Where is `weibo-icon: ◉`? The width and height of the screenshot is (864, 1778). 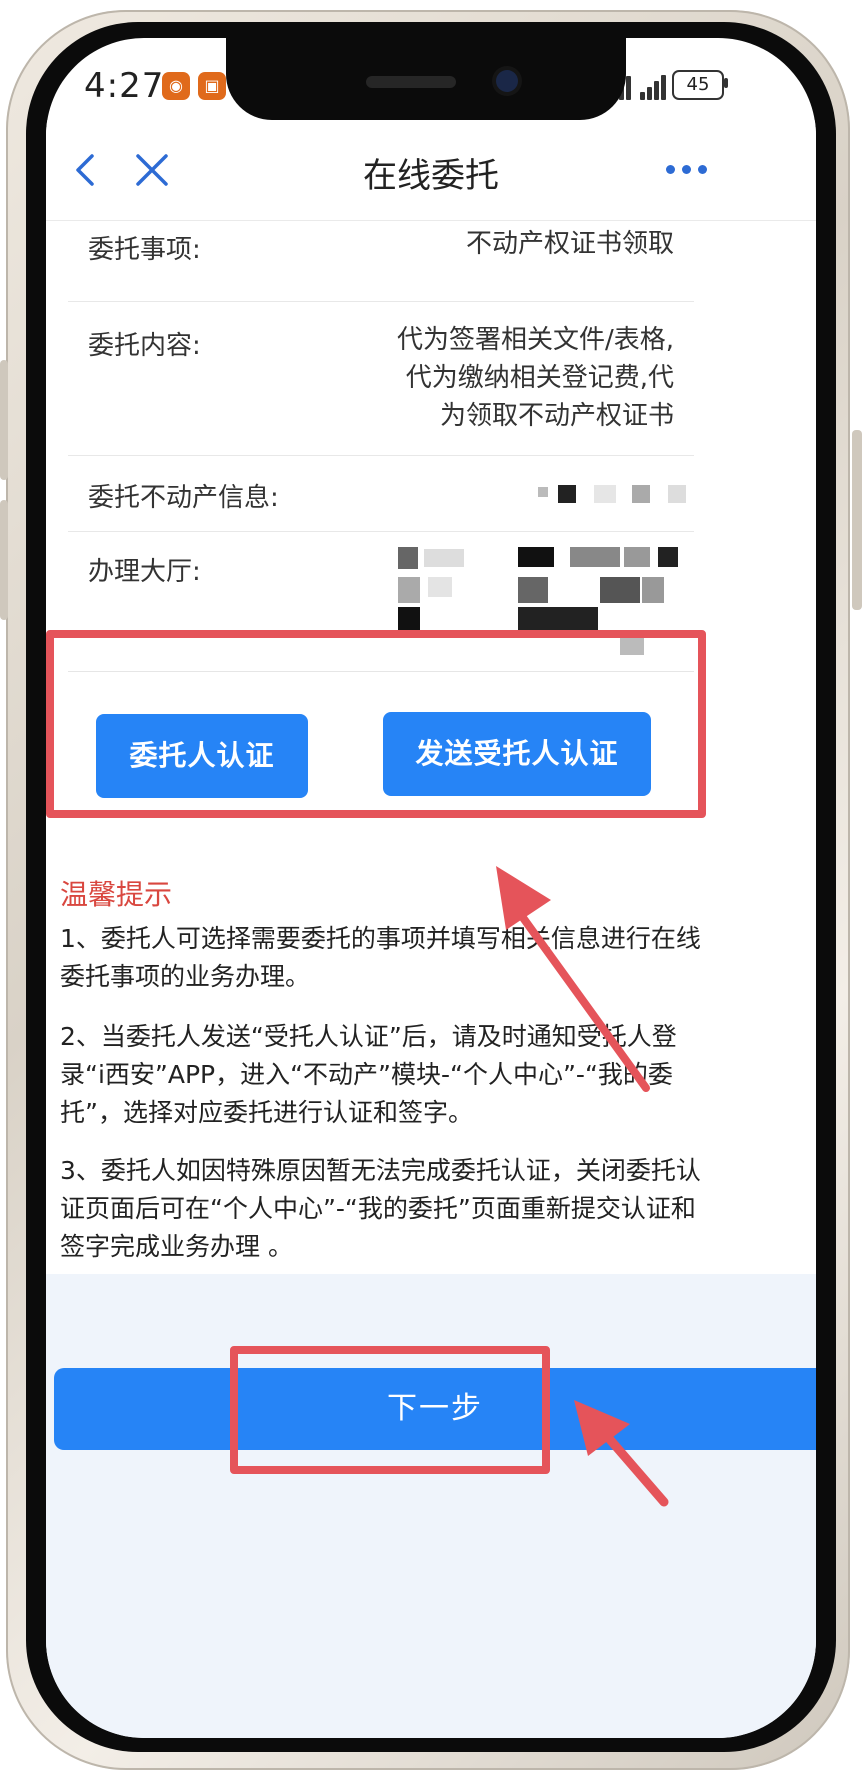
weibo-icon: ◉ is located at coordinates (176, 86).